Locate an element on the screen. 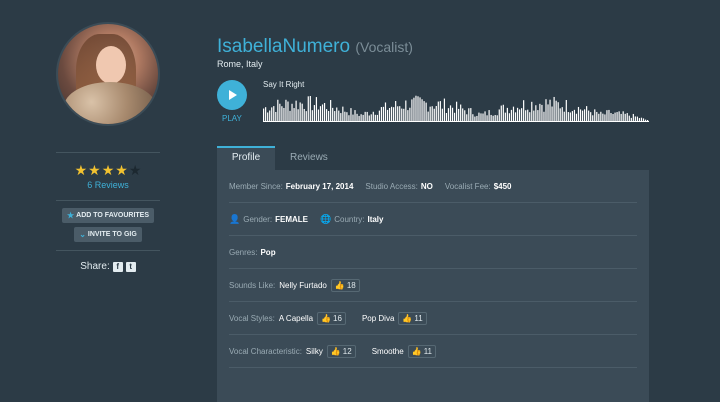 The image size is (720, 402). reviews-link: 6 Reviews is located at coordinates (108, 185).